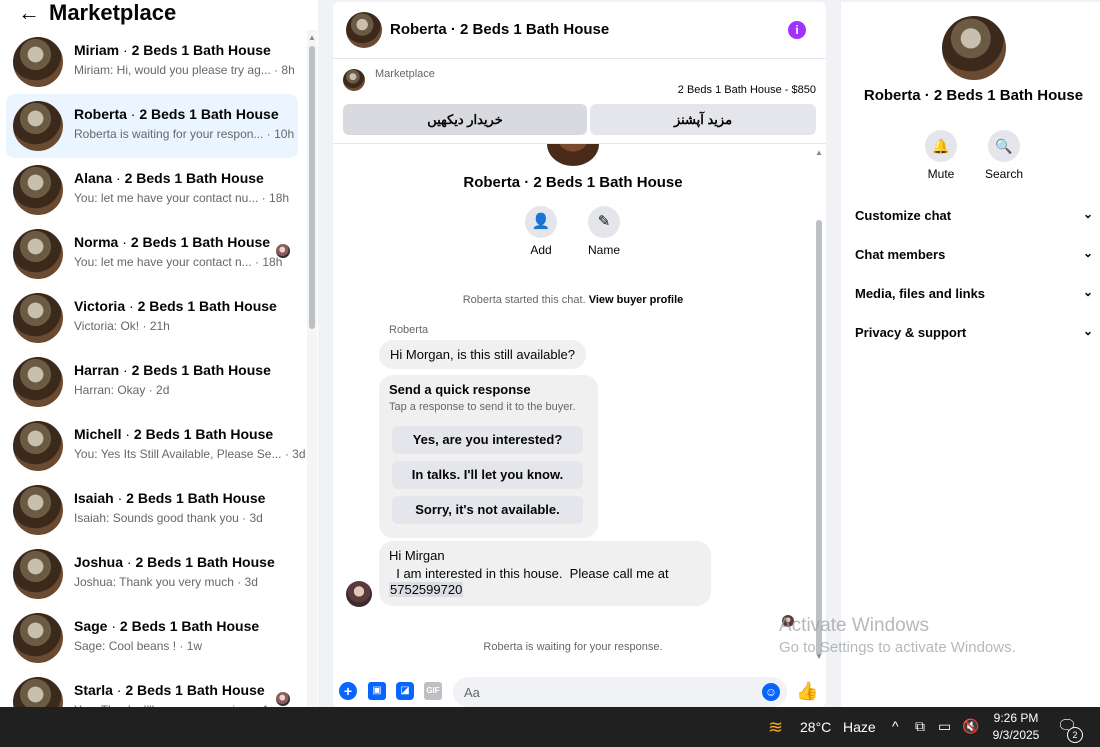  Describe the element at coordinates (636, 300) in the screenshot. I see `view-buyer-profile-link: View buyer profile` at that location.